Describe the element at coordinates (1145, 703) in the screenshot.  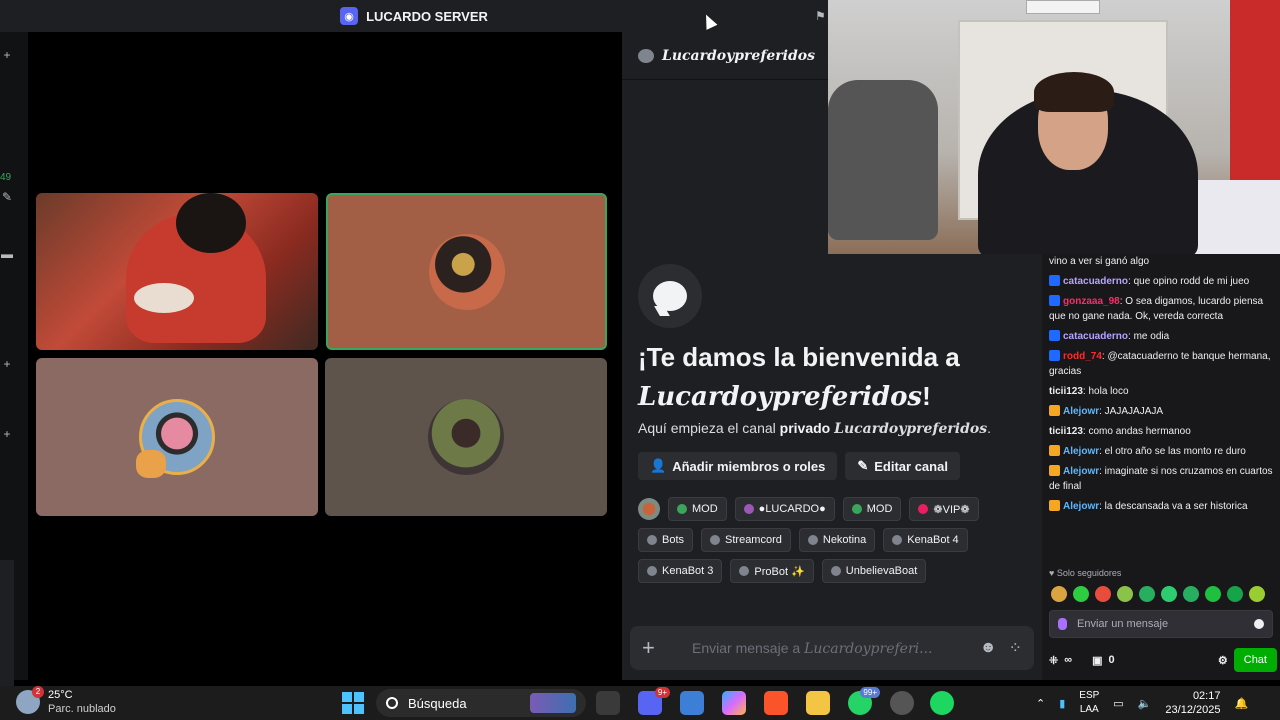
I see `volume-icon: 🔈` at that location.